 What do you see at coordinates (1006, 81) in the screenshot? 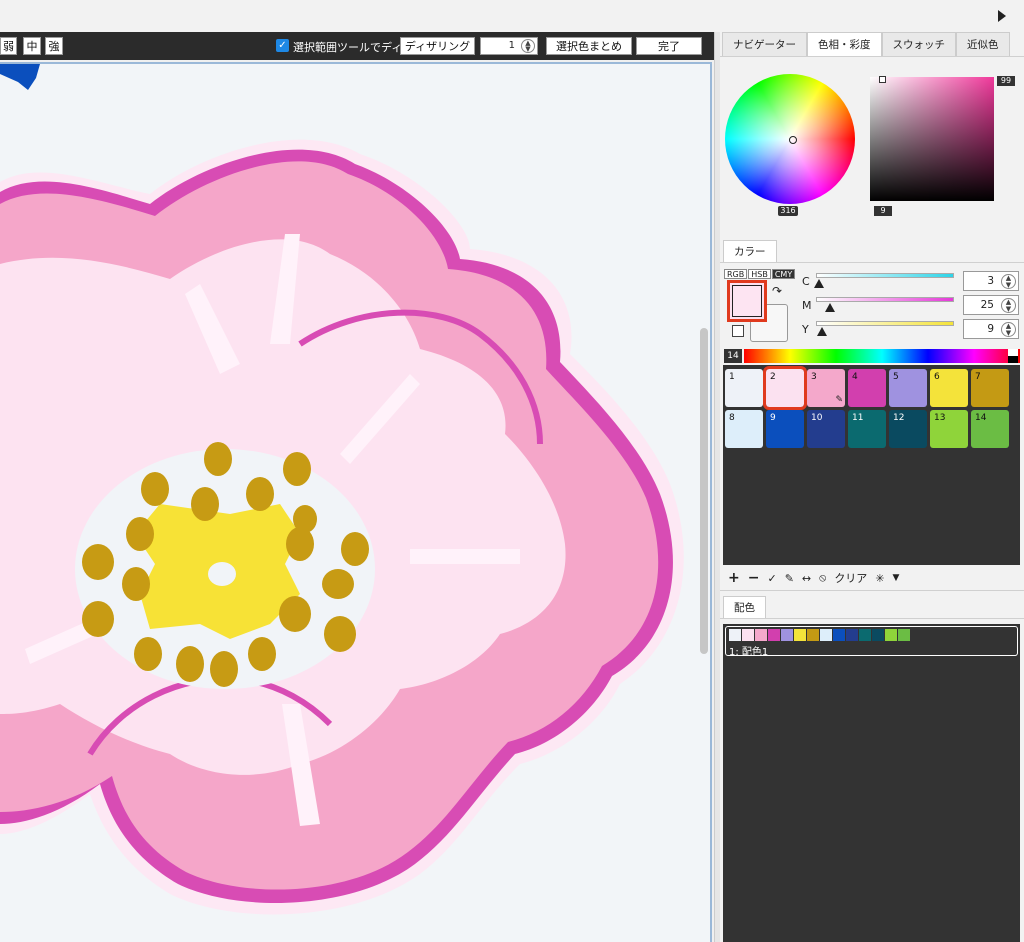
I see `saturation-value-badge: 99` at bounding box center [1006, 81].